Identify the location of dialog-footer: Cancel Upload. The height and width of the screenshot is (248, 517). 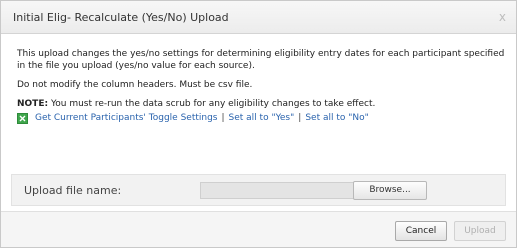
(258, 229).